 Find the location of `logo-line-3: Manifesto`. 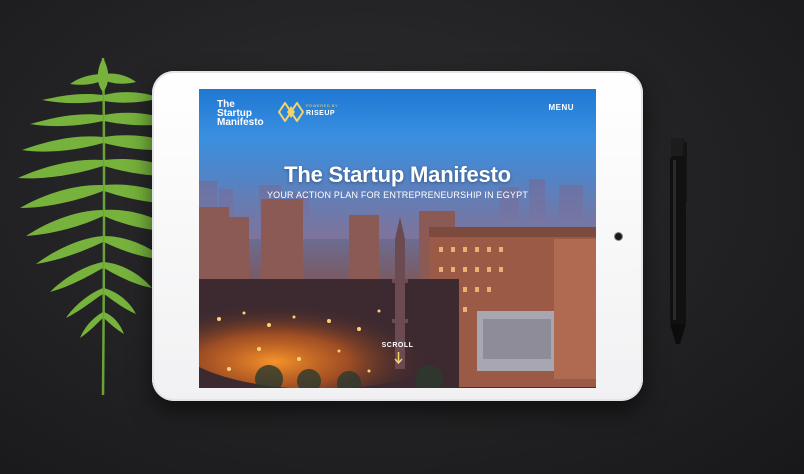

logo-line-3: Manifesto is located at coordinates (240, 122).